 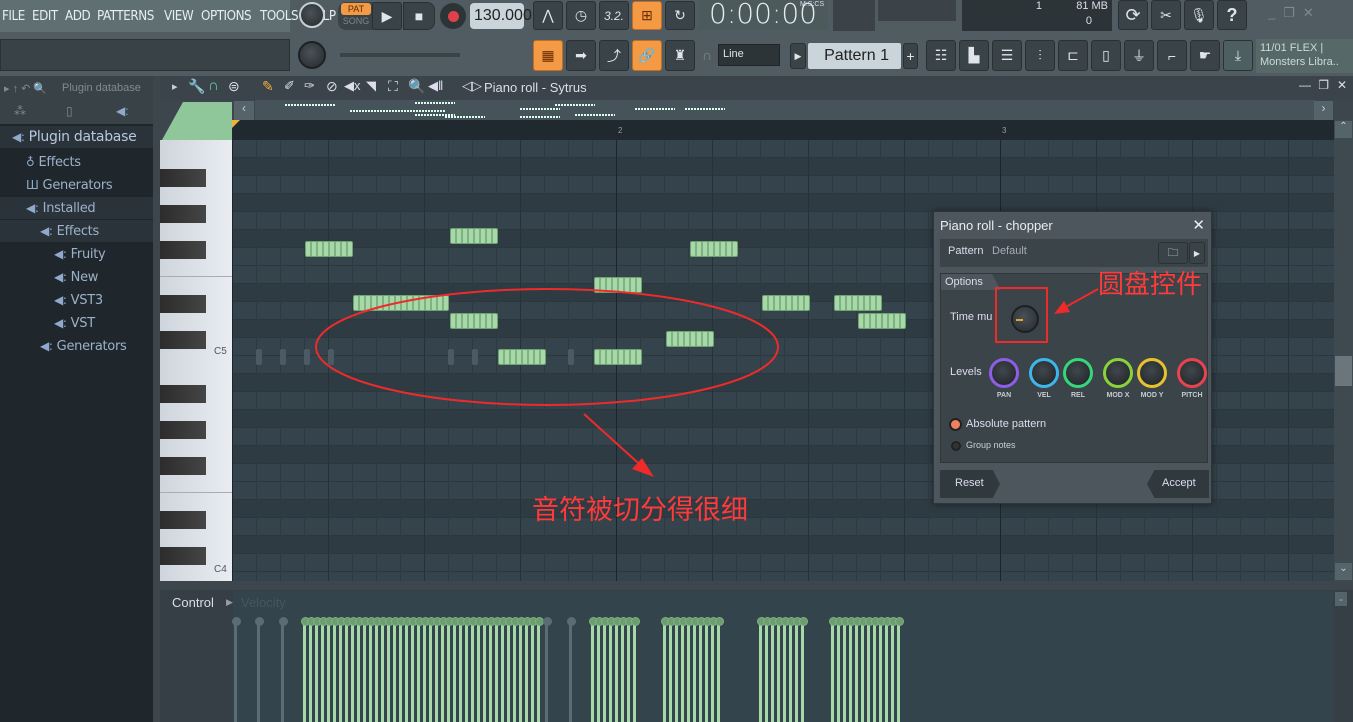 What do you see at coordinates (1006, 424) in the screenshot?
I see `absolute-pattern-label: Absolute pattern` at bounding box center [1006, 424].